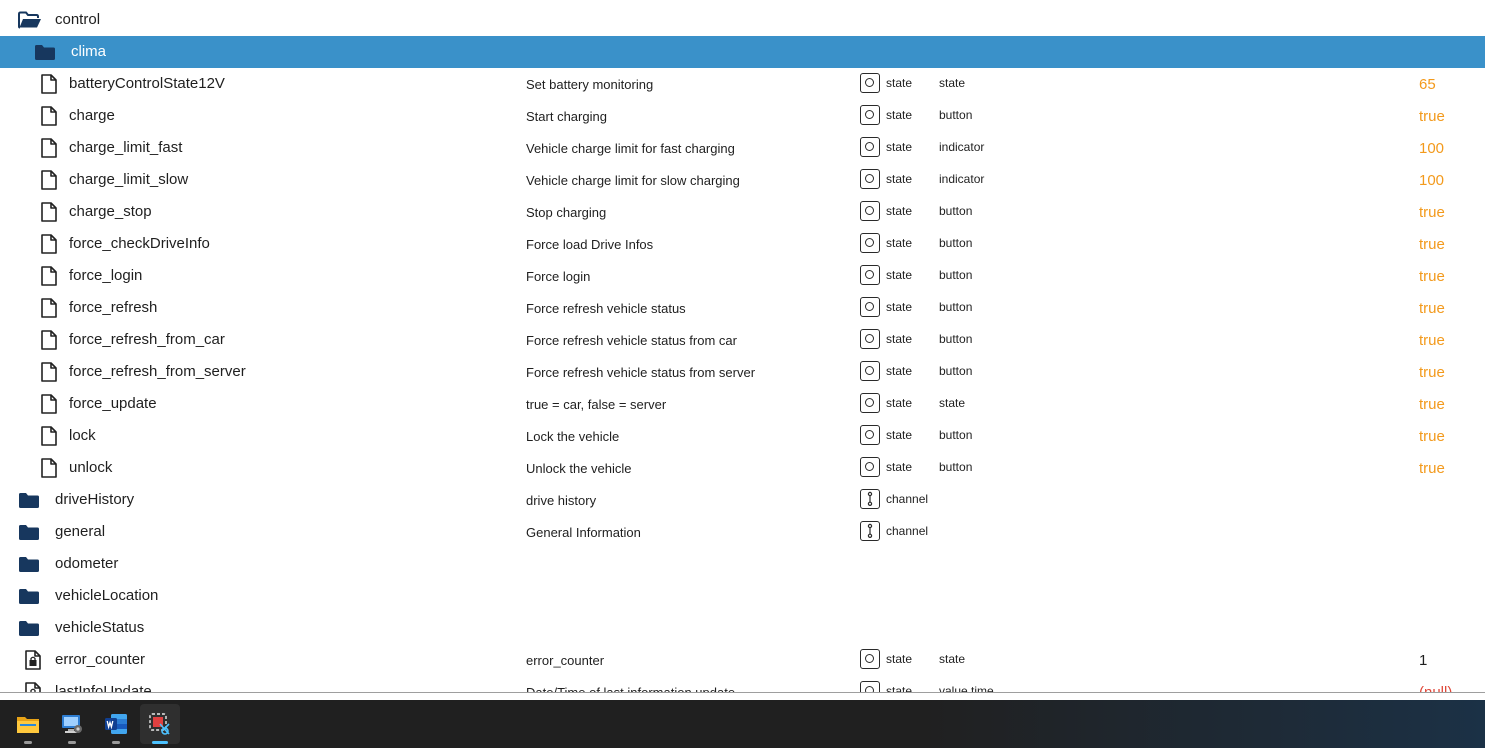 Image resolution: width=1485 pixels, height=748 pixels. Describe the element at coordinates (630, 148) in the screenshot. I see `object-description: Vehicle charge limit for fast charging` at that location.